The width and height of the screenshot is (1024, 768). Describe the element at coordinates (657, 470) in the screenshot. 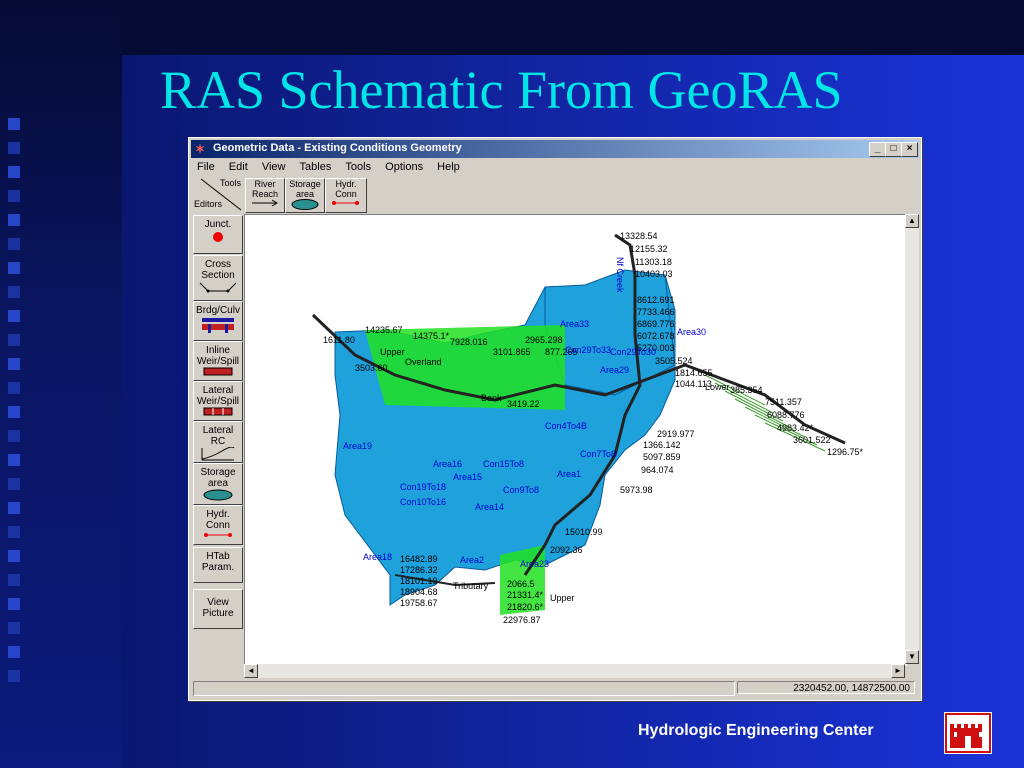

I see `station-label: 964.074` at that location.